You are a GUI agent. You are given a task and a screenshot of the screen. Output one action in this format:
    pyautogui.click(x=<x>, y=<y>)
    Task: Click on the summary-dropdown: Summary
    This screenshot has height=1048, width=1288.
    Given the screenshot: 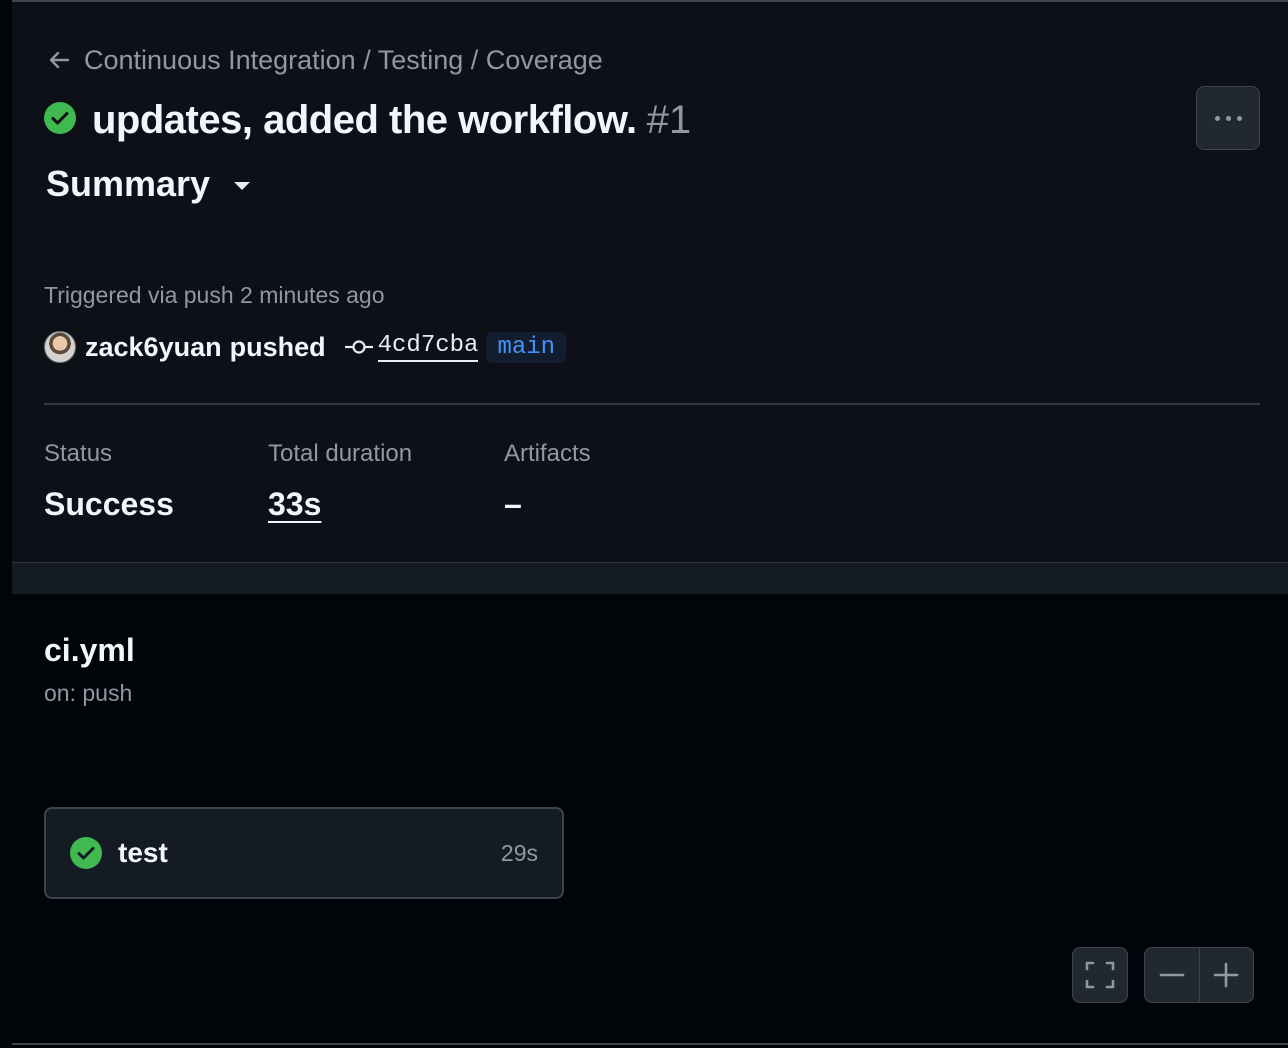 What is the action you would take?
    pyautogui.click(x=148, y=184)
    